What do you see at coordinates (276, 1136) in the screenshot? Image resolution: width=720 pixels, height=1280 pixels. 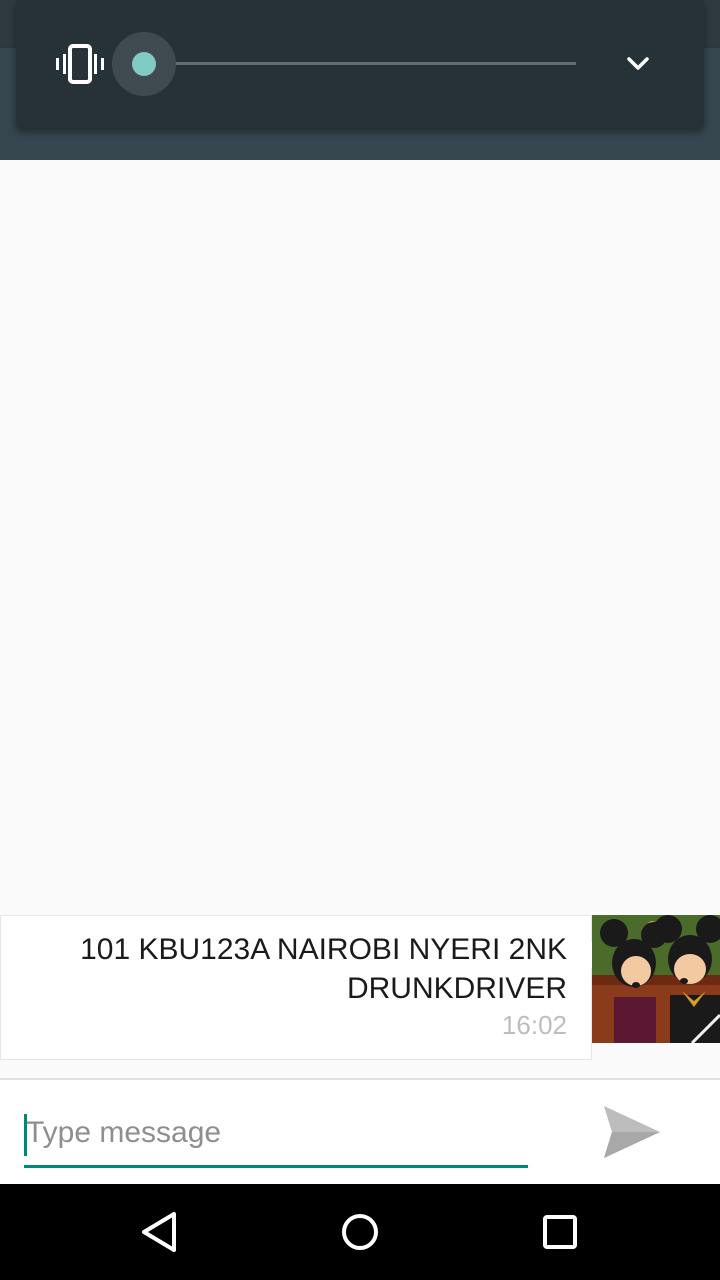 I see `message-input` at bounding box center [276, 1136].